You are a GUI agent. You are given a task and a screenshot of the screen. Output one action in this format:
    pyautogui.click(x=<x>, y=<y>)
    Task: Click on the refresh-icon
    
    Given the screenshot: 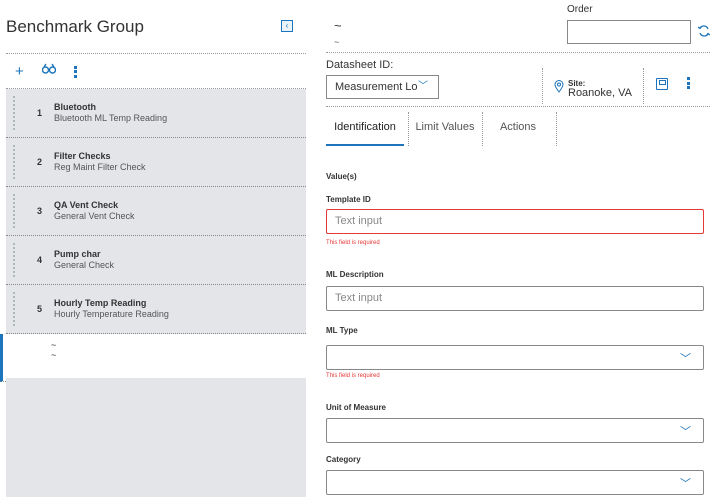 What is the action you would take?
    pyautogui.click(x=703, y=32)
    